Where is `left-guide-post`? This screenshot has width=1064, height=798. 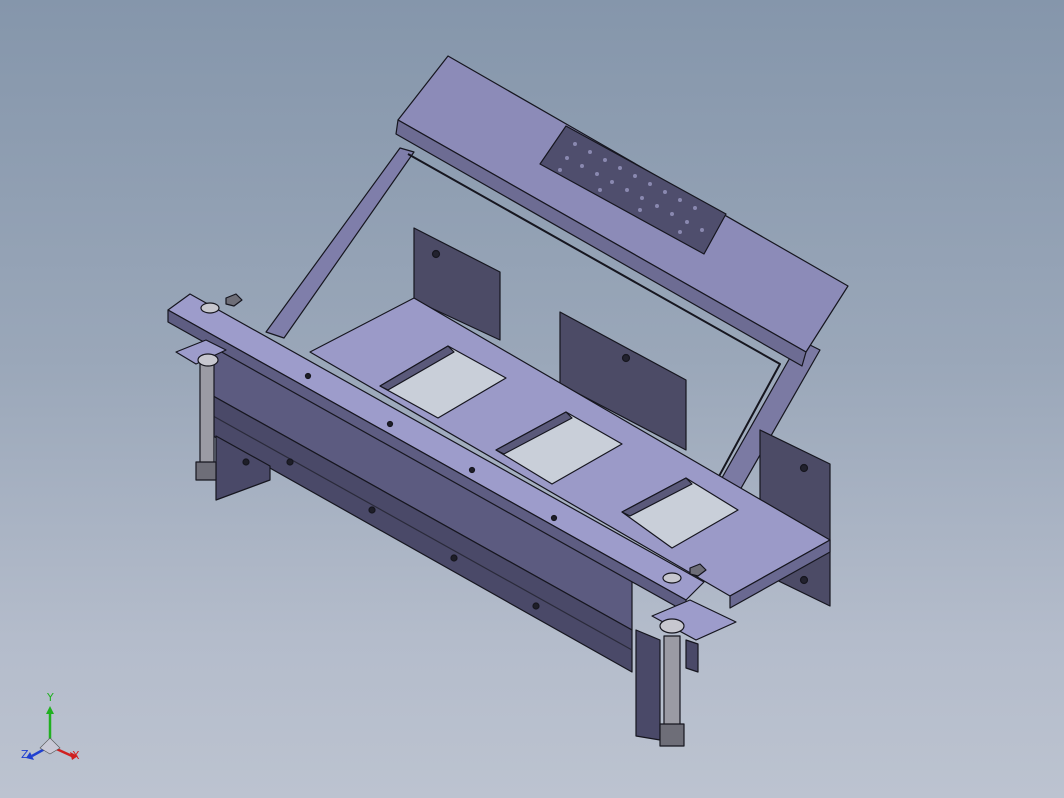 left-guide-post is located at coordinates (207, 415).